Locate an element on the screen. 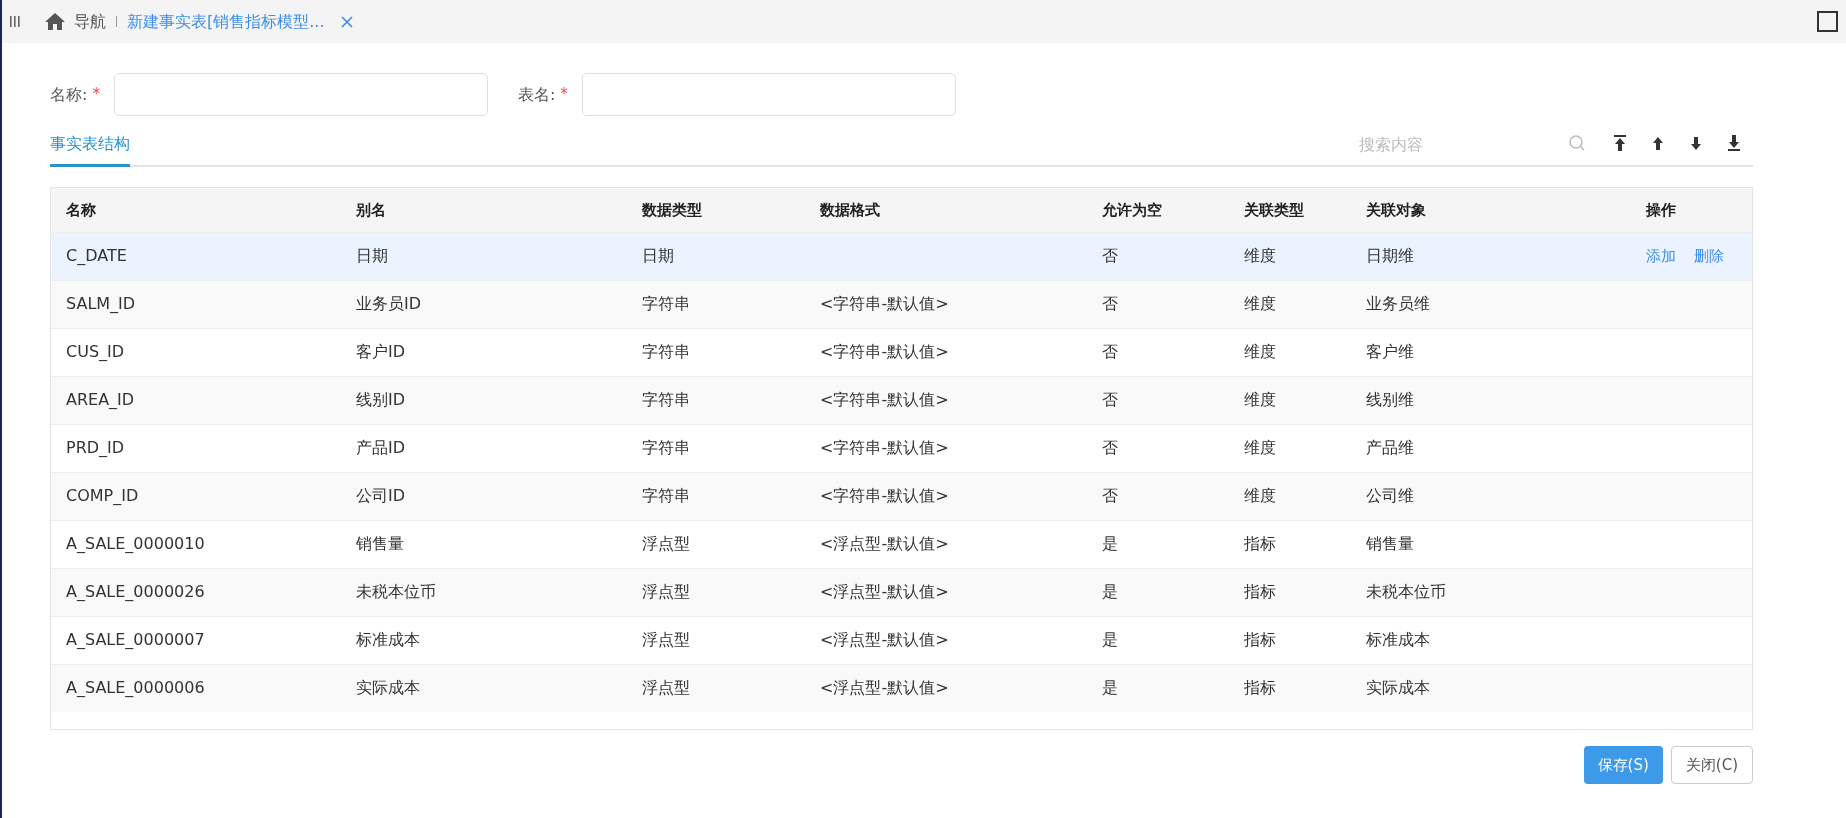  close-icon is located at coordinates (346, 21).